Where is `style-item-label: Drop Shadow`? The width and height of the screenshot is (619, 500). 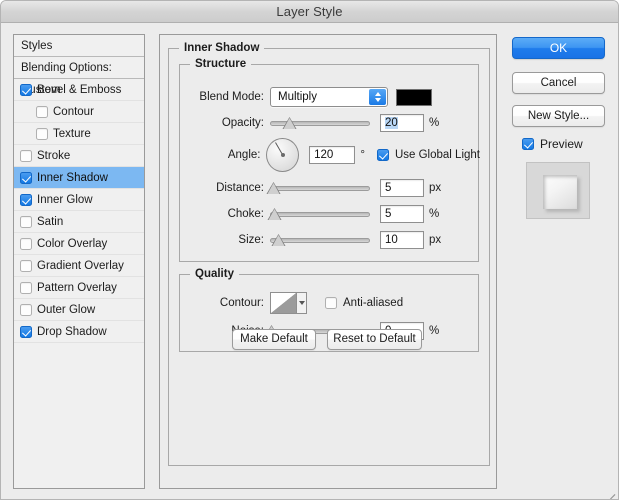 style-item-label: Drop Shadow is located at coordinates (72, 331).